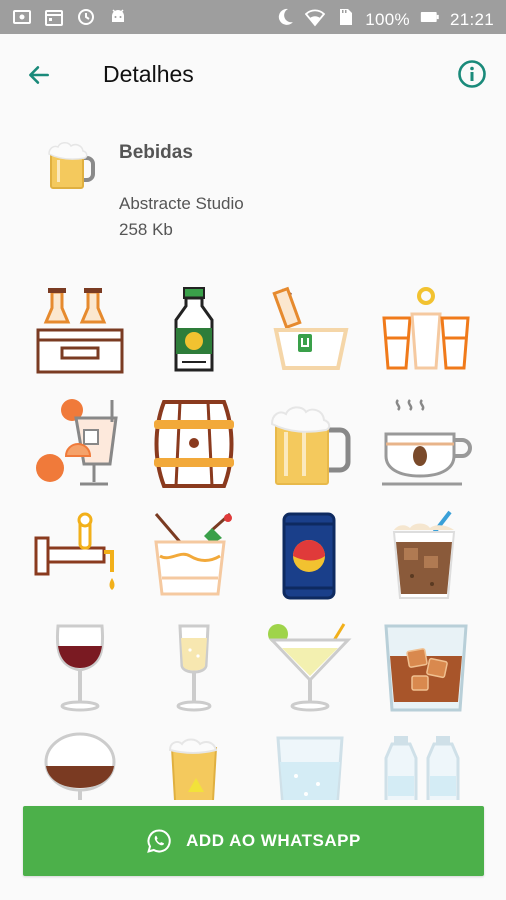 This screenshot has width=506, height=900. I want to click on arrow-left-icon, so click(39, 75).